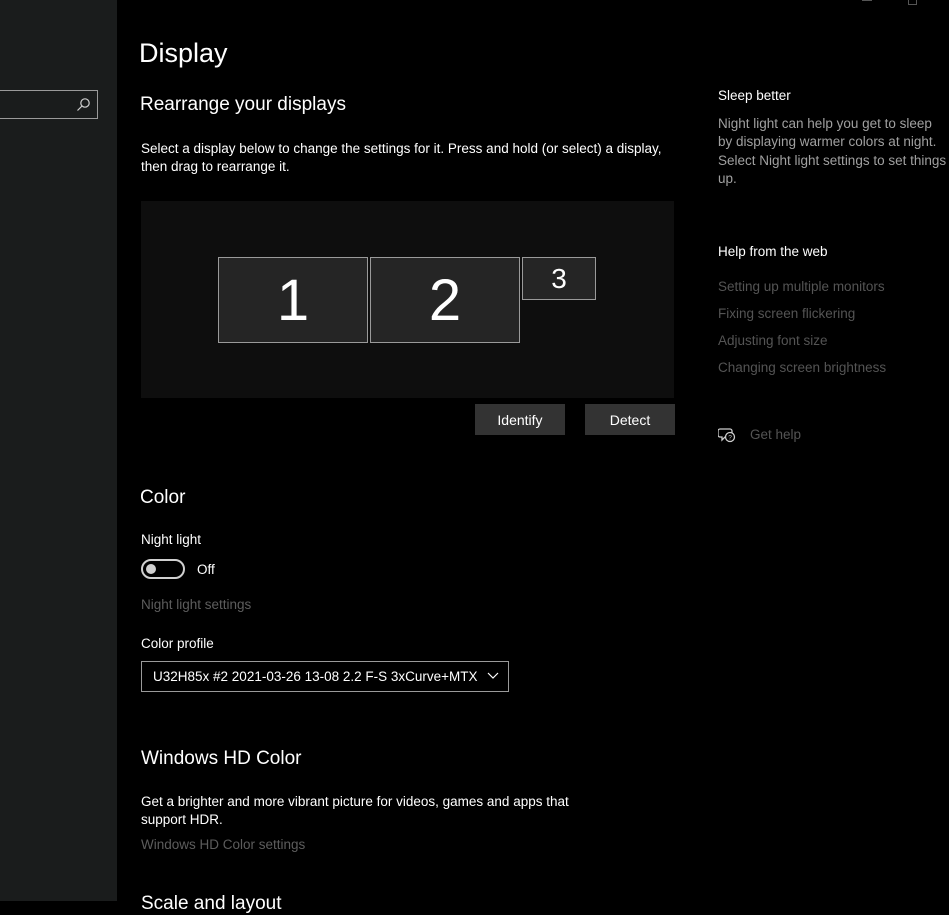 The height and width of the screenshot is (915, 949). What do you see at coordinates (171, 539) in the screenshot?
I see `night-light-label: Night light` at bounding box center [171, 539].